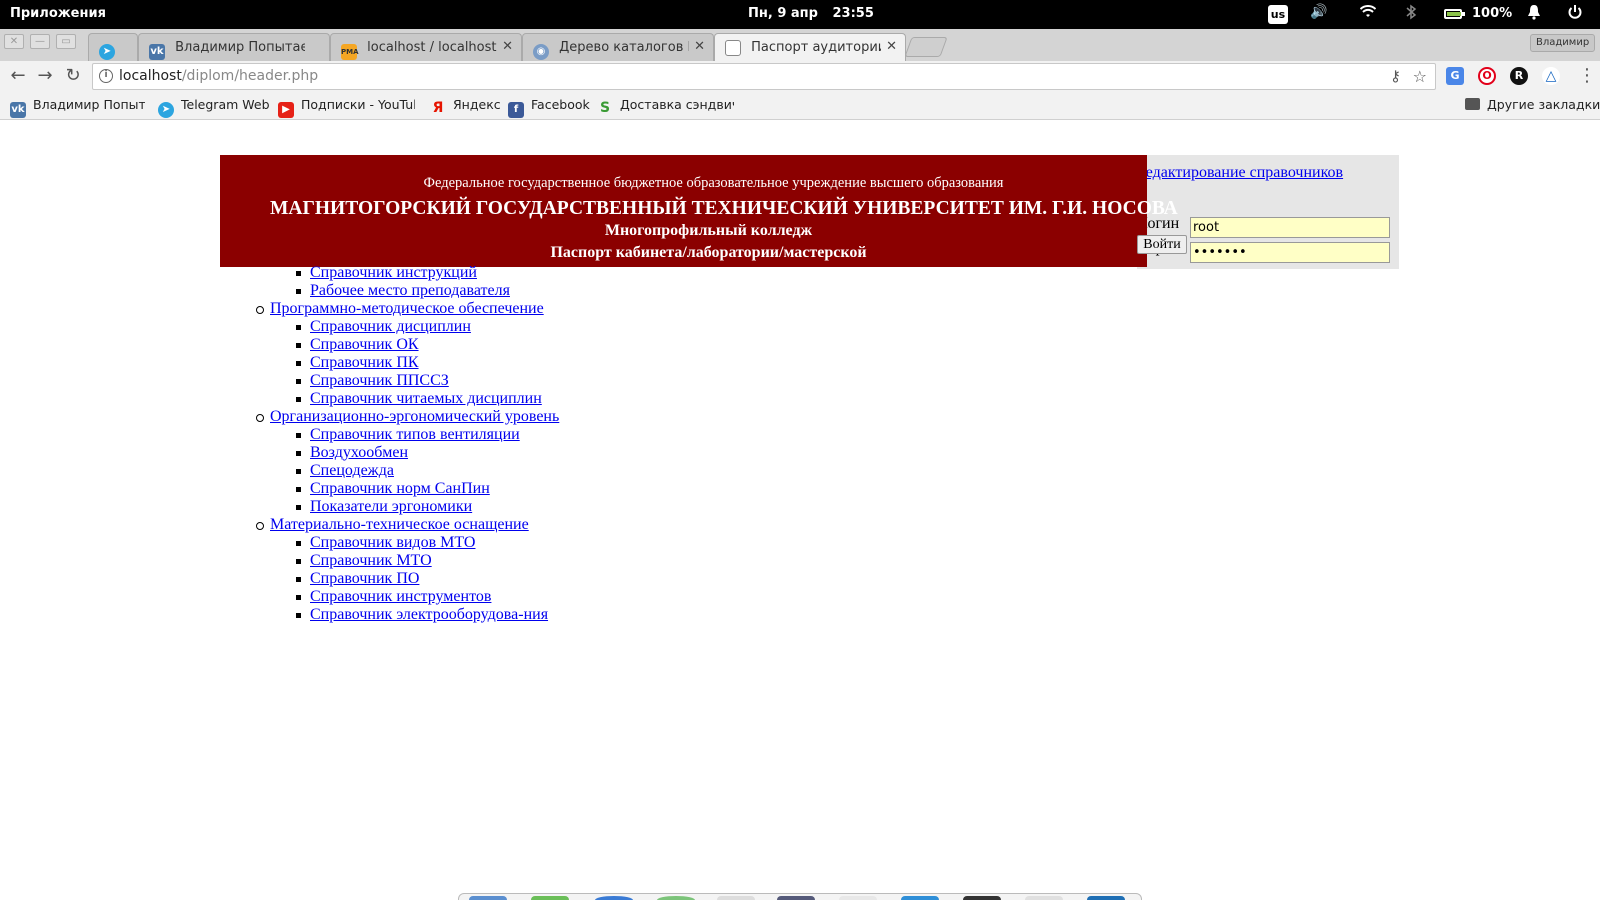 Image resolution: width=1600 pixels, height=900 pixels. What do you see at coordinates (415, 434) in the screenshot?
I see `menu-link: Справочник типов вентиляции` at bounding box center [415, 434].